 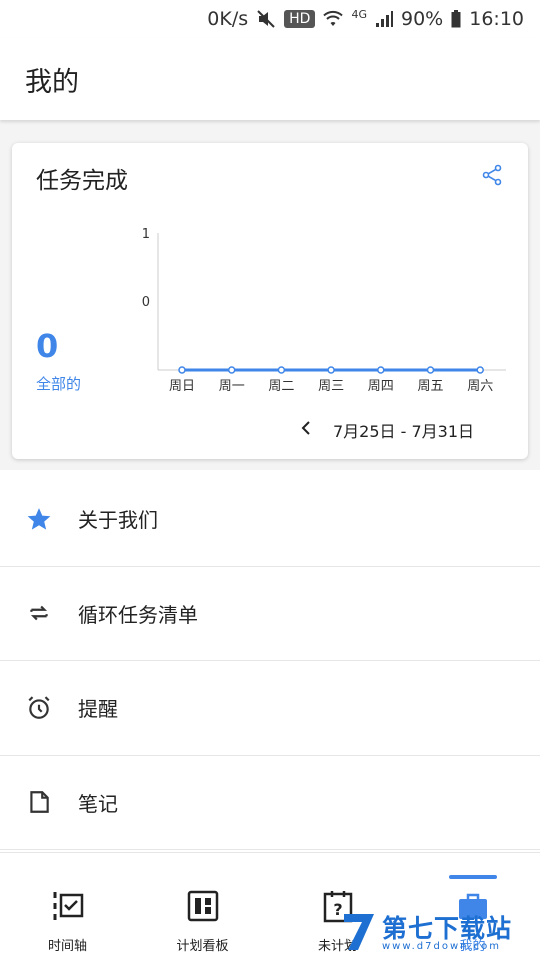 What do you see at coordinates (146, 302) in the screenshot?
I see `y-tick-label: 0` at bounding box center [146, 302].